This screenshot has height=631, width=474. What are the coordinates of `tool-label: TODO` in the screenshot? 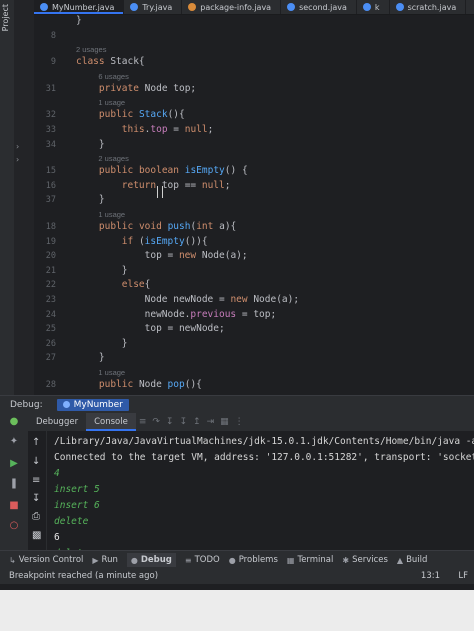 It's located at (207, 560).